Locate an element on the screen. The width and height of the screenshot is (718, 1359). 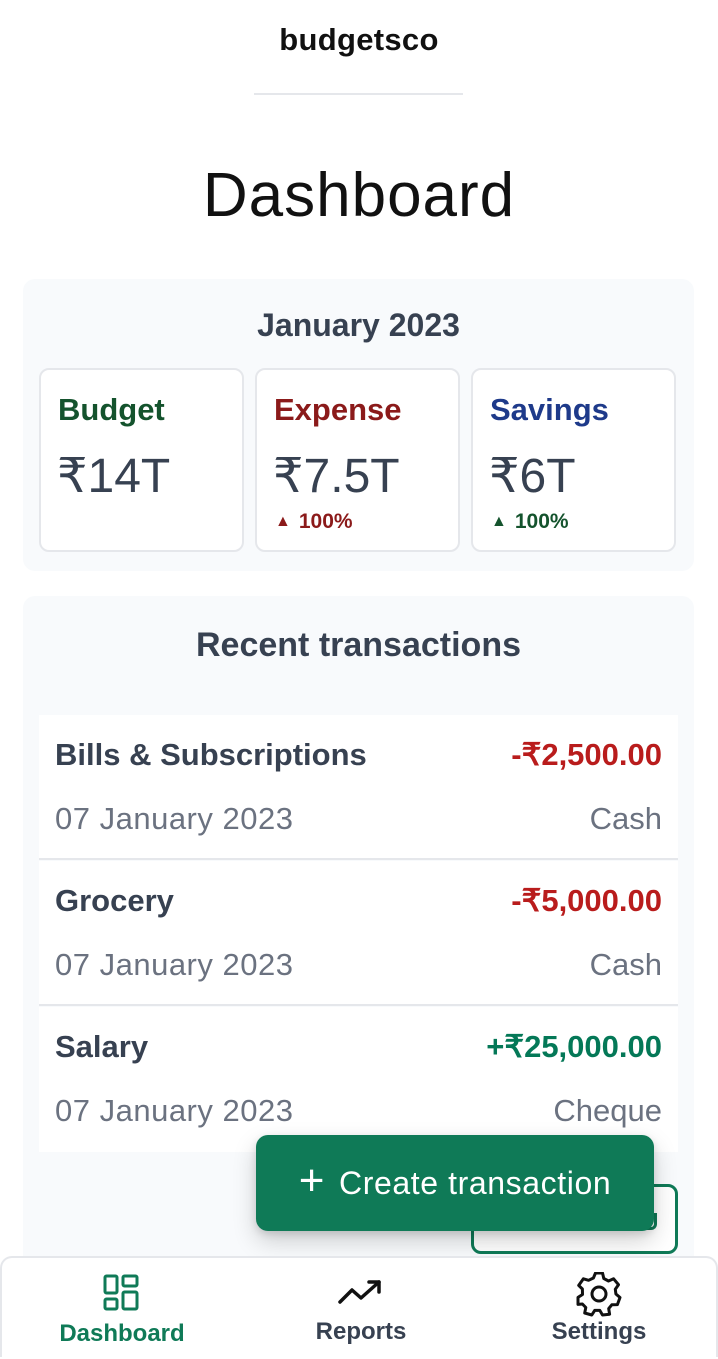
expense-label: Expense is located at coordinates (338, 409).